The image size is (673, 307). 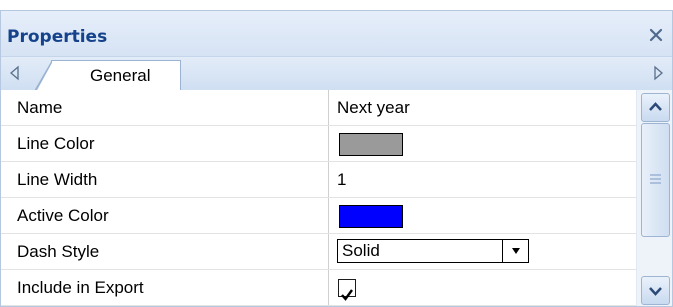 I want to click on close-icon, so click(x=656, y=35).